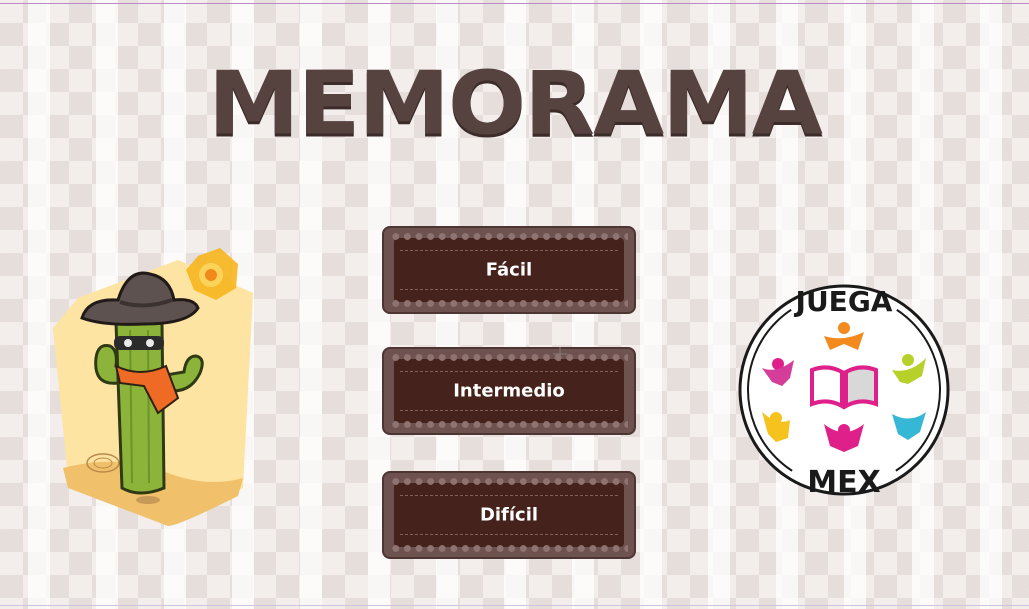 The height and width of the screenshot is (609, 1029). I want to click on intermediate-button: Intermedio, so click(509, 391).